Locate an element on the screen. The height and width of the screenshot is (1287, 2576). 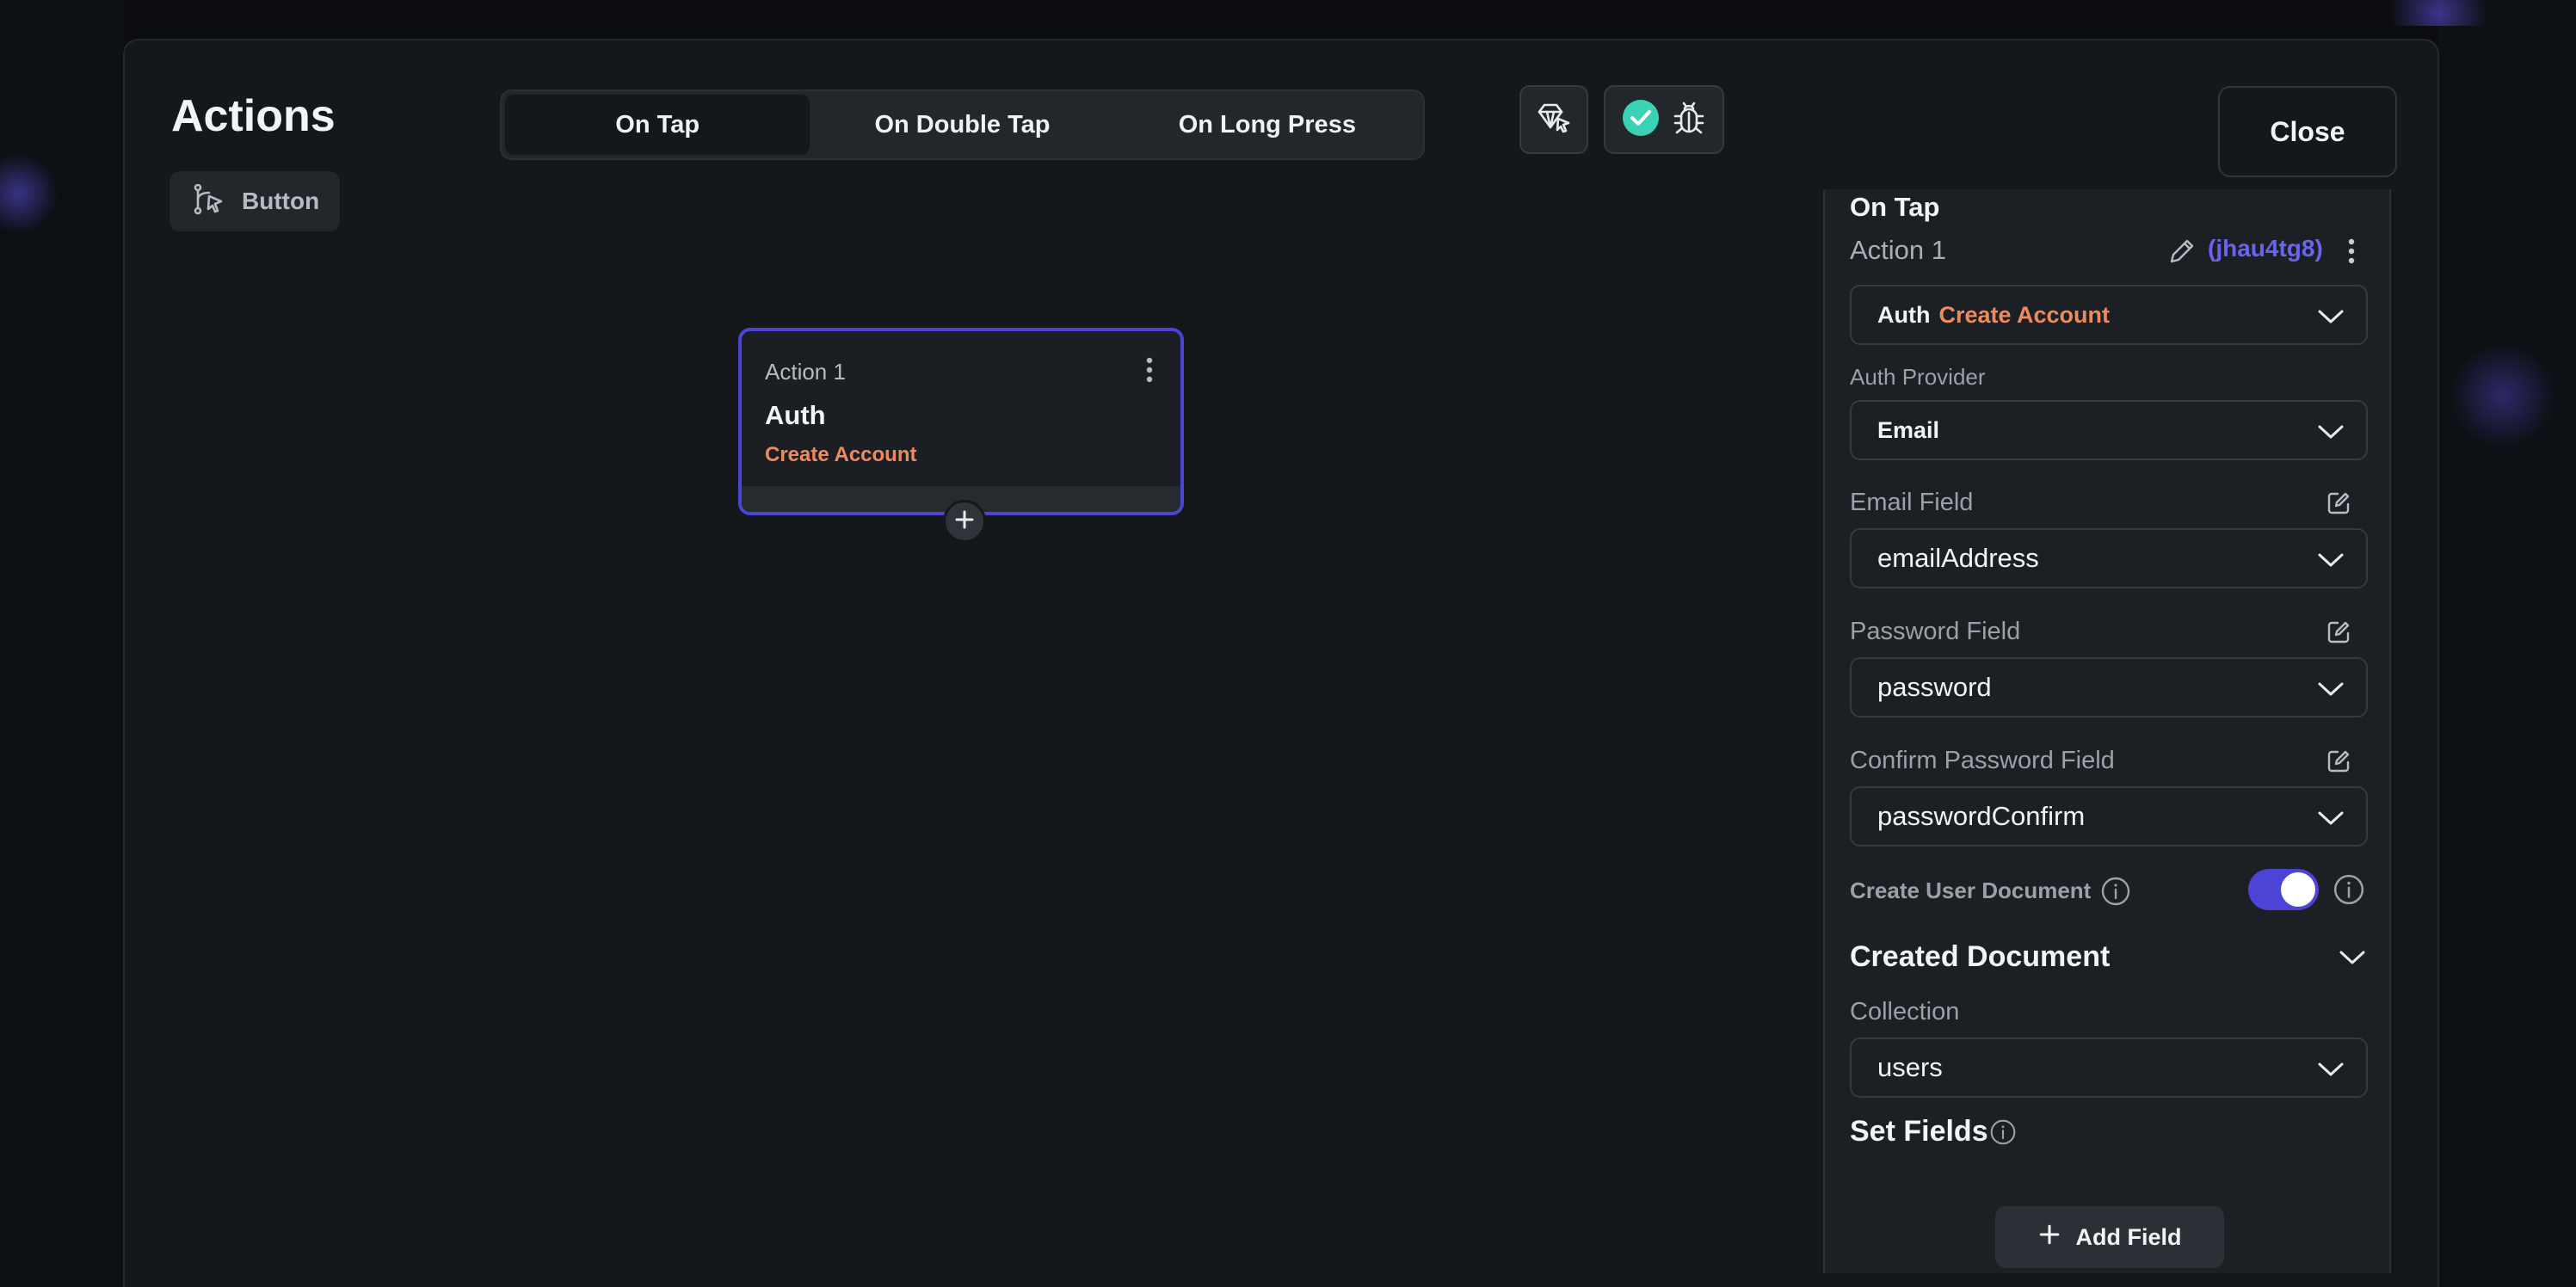
action-id-link: (jhau4tg8) is located at coordinates (2265, 249).